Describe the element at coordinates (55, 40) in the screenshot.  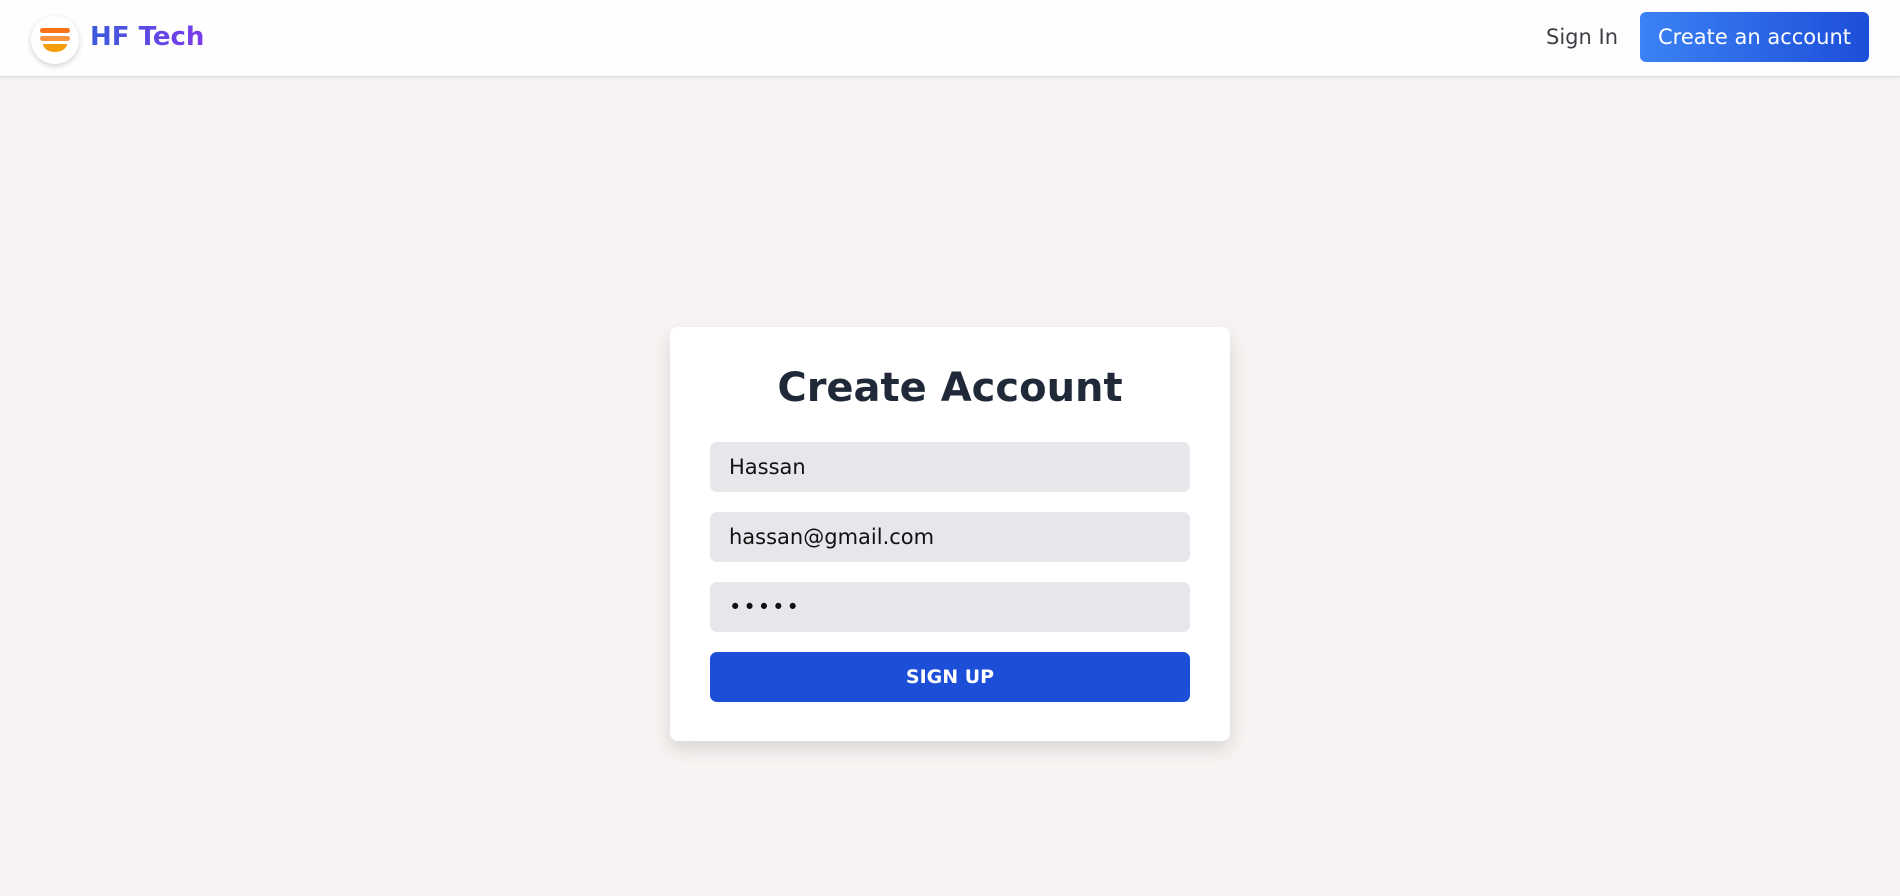
I see `logo-icon` at that location.